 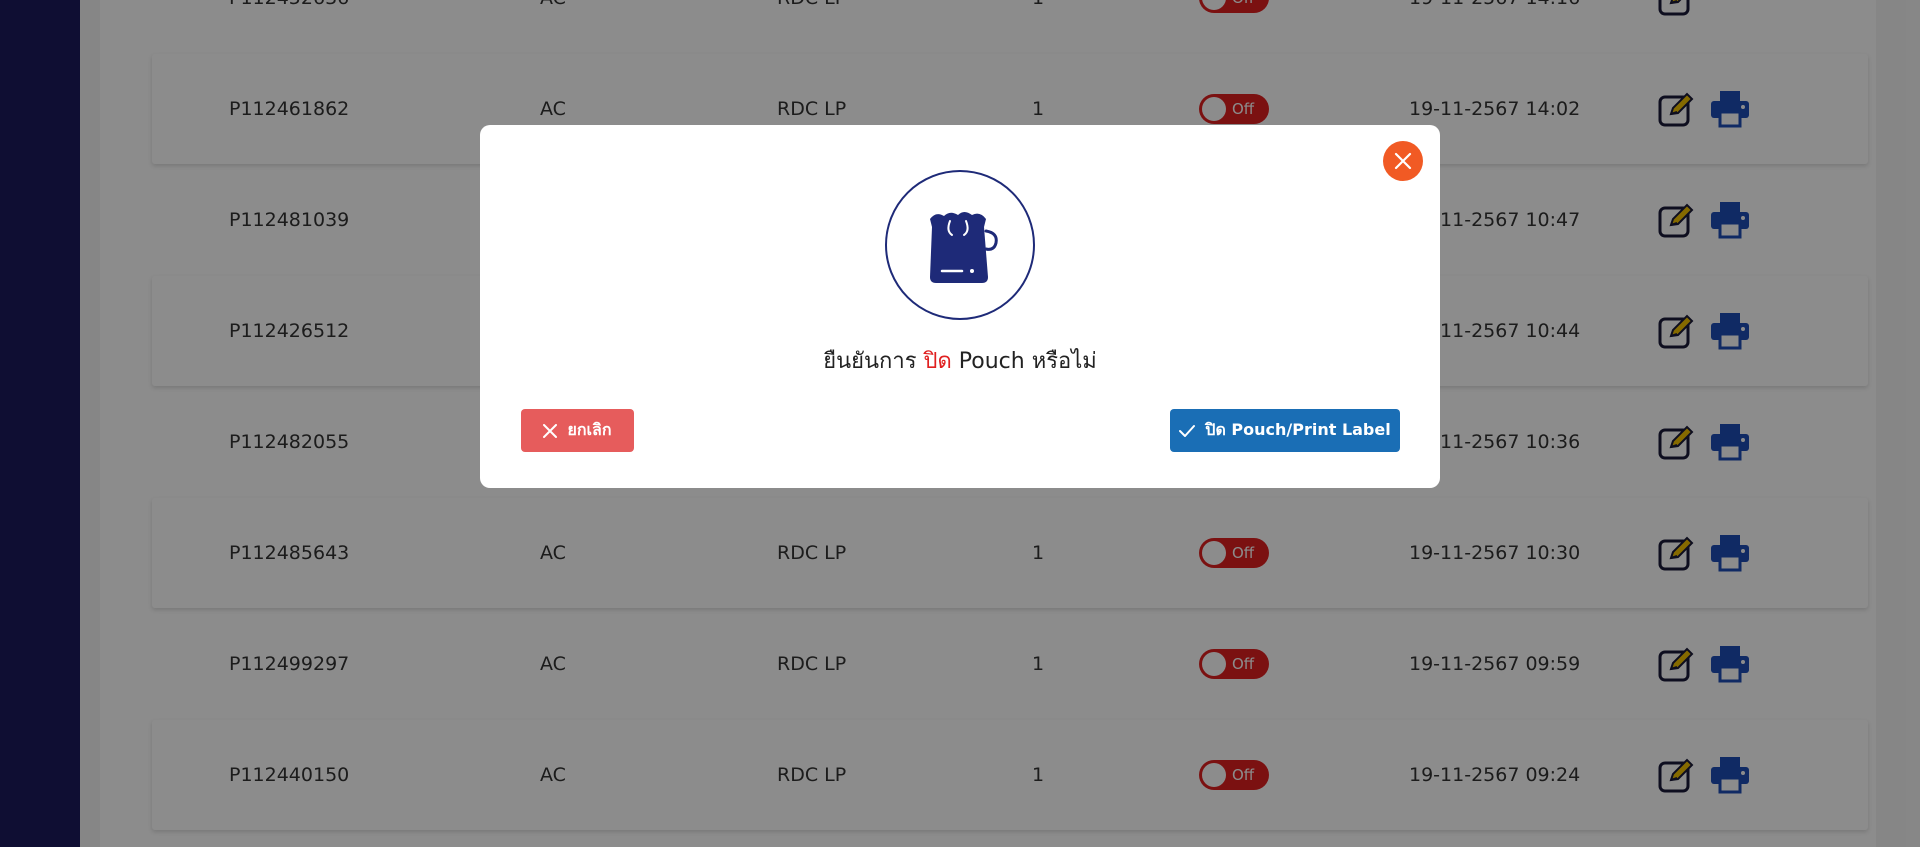 I want to click on confirm-close-pouch-button: ปิด Pouch/Print Label, so click(x=1285, y=430).